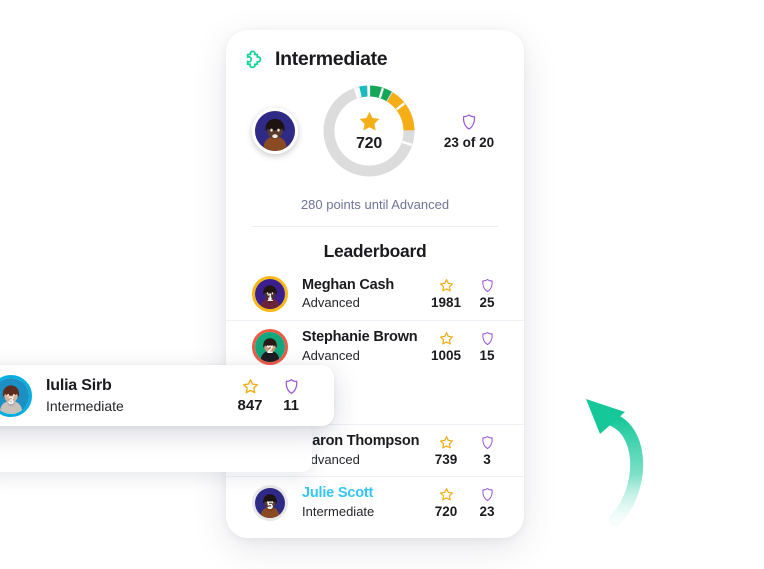 This screenshot has height=569, width=764. I want to click on list-item-info: Aaron Thompson Advanced, so click(364, 450).